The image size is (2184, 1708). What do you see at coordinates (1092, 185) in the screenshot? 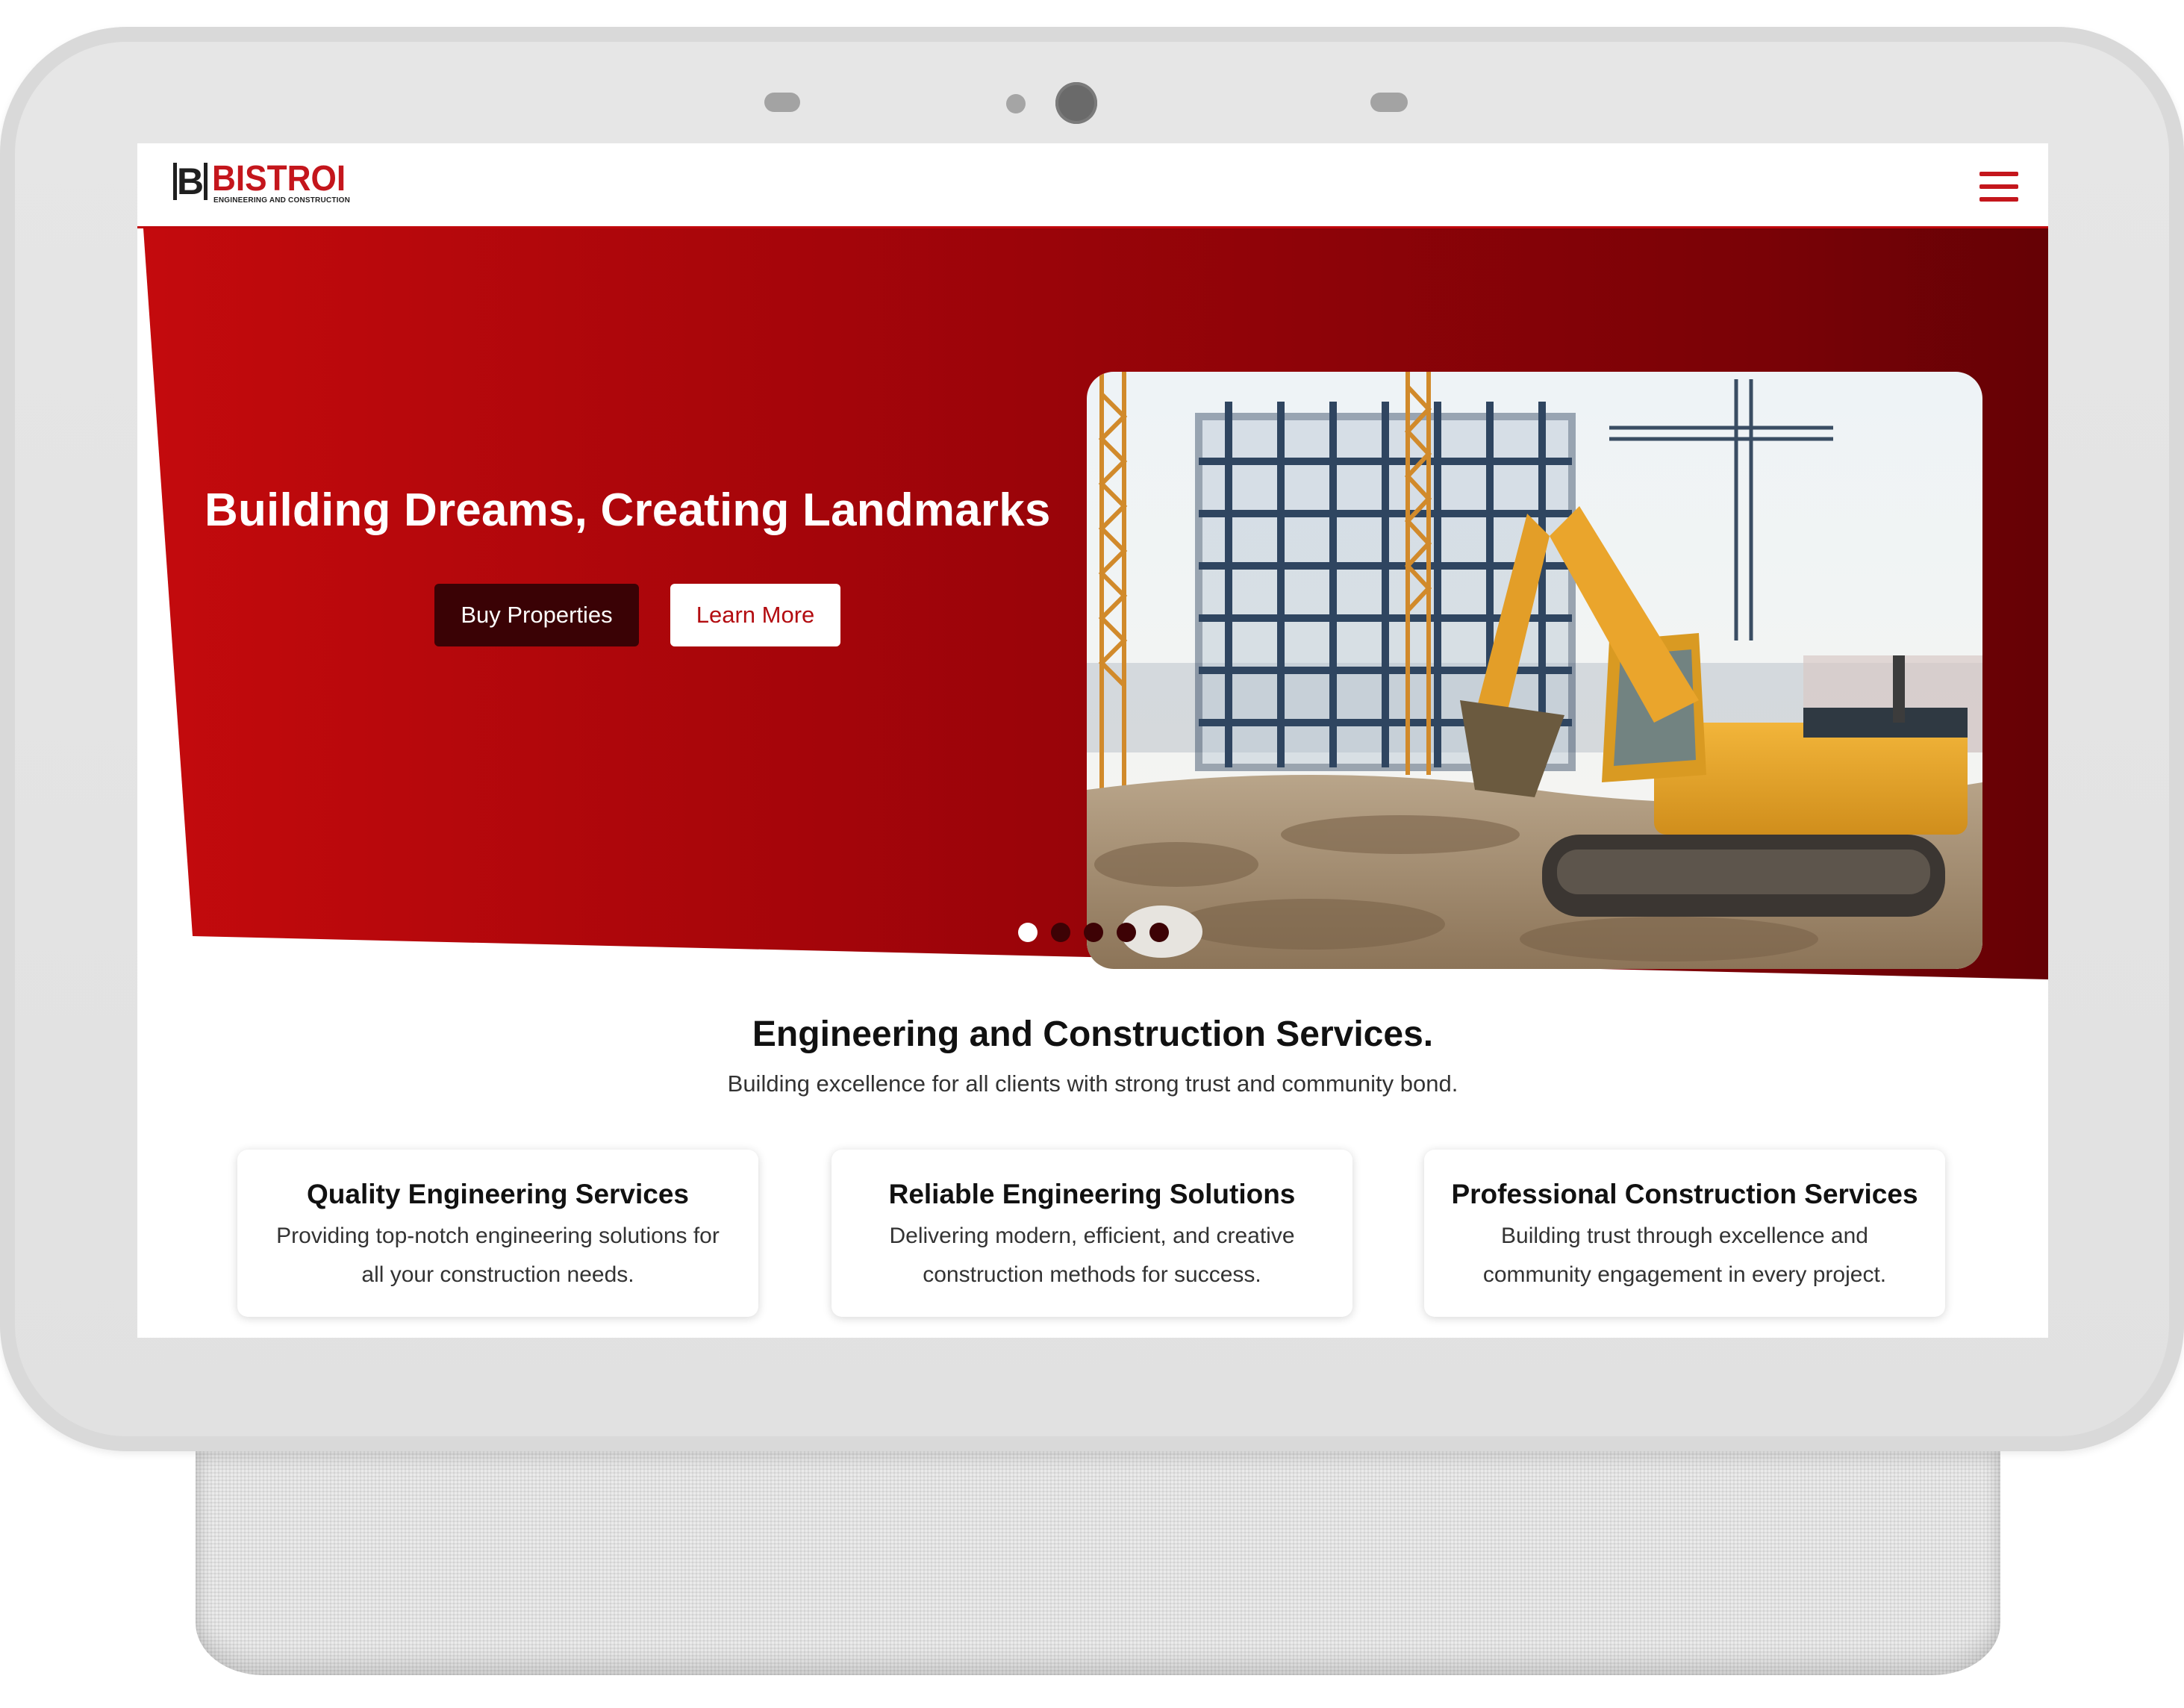
I see `navbar: B BISTROI ENGINEERING AND CONSTRUCTION` at bounding box center [1092, 185].